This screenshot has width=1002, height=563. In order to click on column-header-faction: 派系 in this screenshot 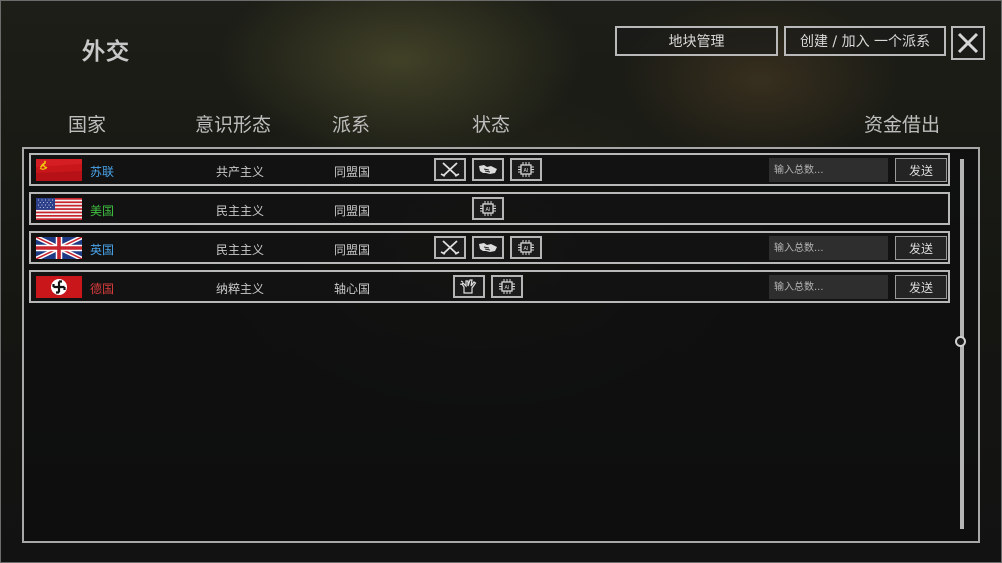, I will do `click(351, 125)`.